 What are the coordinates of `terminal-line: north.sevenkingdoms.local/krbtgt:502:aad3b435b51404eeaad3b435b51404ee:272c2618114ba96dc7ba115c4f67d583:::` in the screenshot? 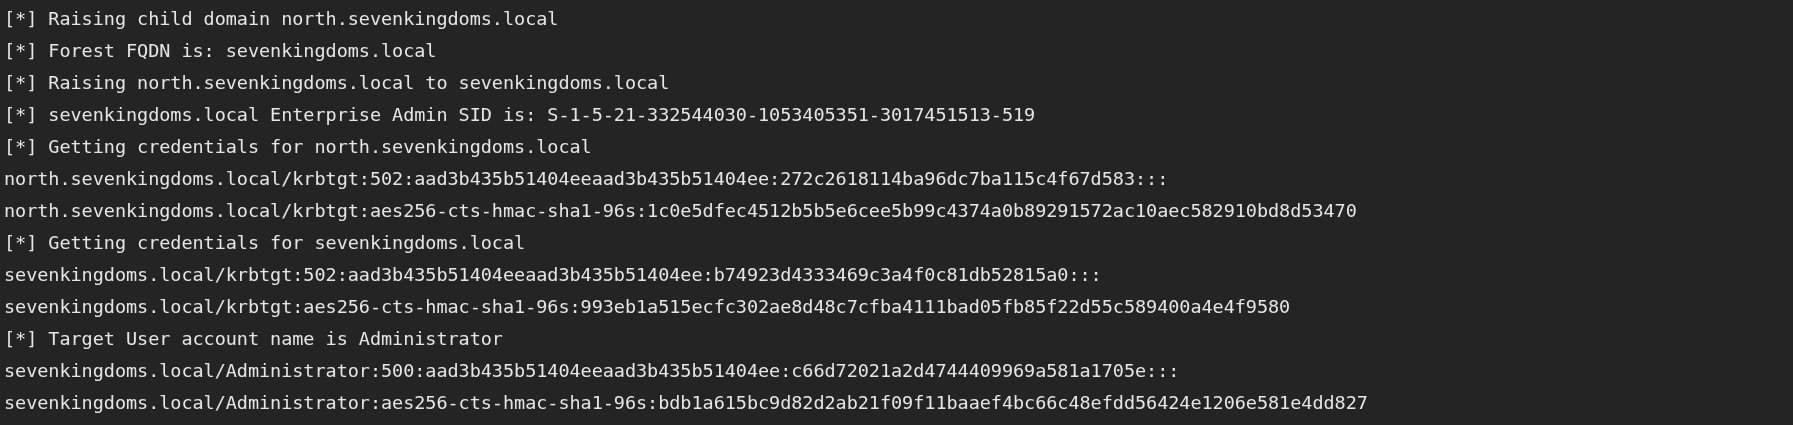 It's located at (586, 179).